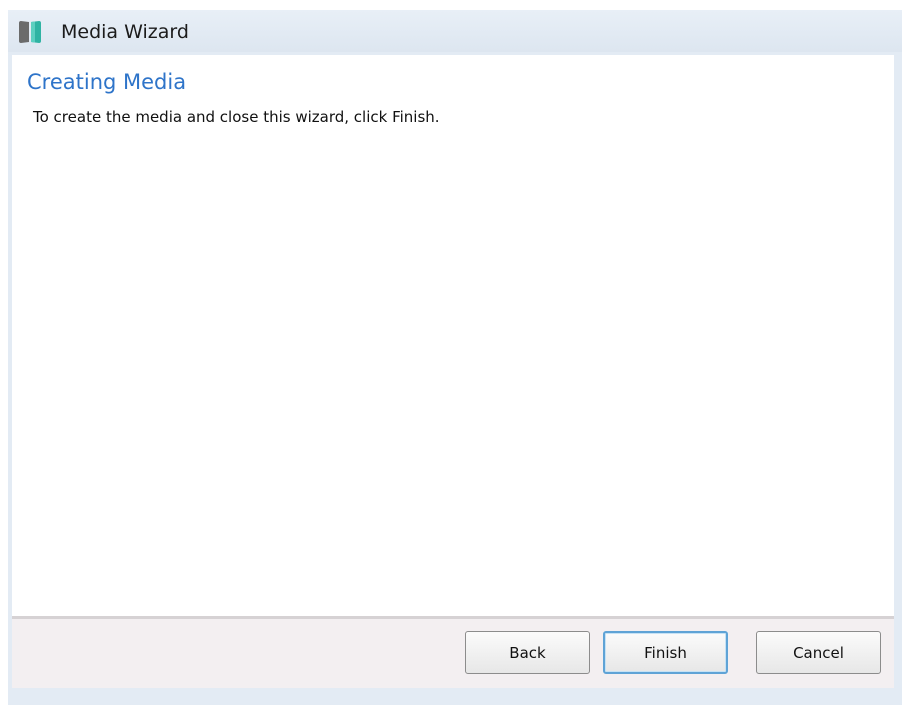 The image size is (902, 707). What do you see at coordinates (527, 652) in the screenshot?
I see `back-button: Back` at bounding box center [527, 652].